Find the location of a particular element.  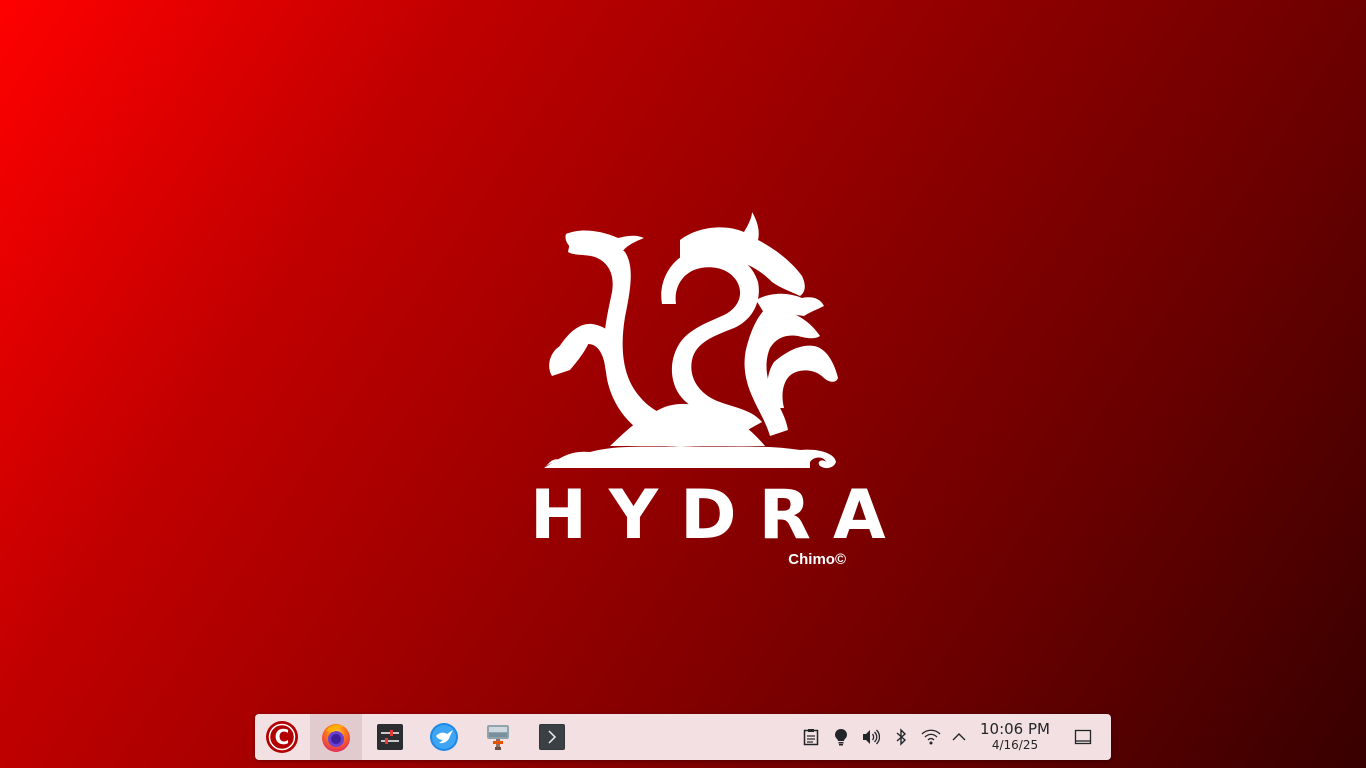

chevron-up-icon is located at coordinates (959, 737).